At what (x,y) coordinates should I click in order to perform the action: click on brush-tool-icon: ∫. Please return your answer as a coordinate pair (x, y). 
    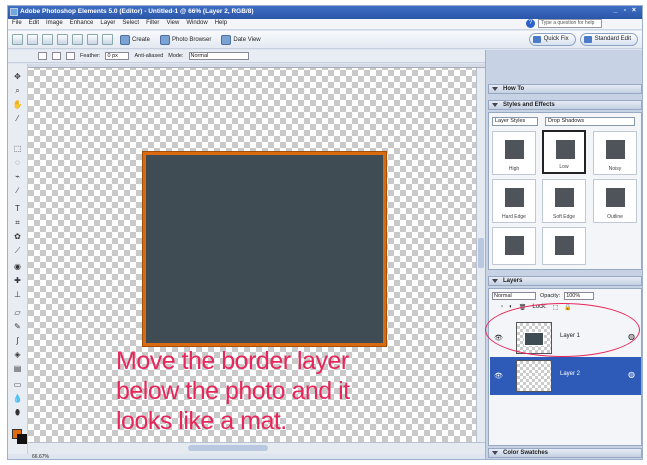
    Looking at the image, I should click on (17, 341).